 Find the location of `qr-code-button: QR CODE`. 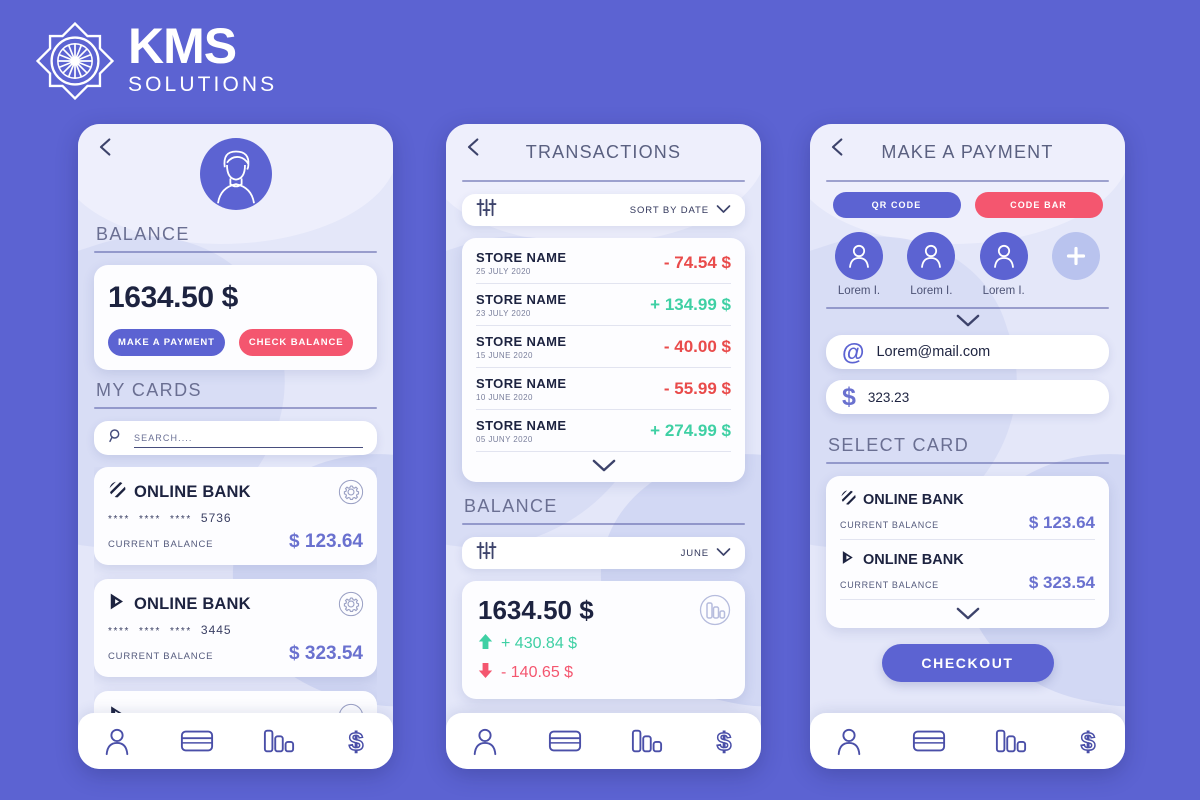

qr-code-button: QR CODE is located at coordinates (896, 205).